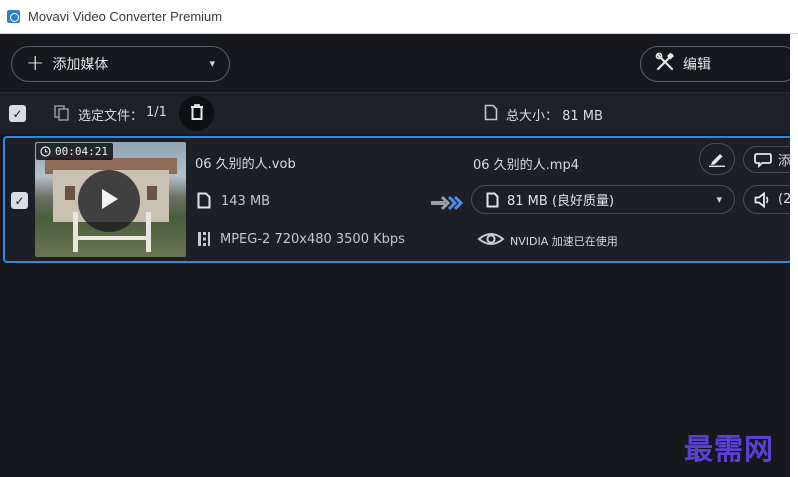 The width and height of the screenshot is (798, 477). I want to click on window-title: Movavi Video Converter Premium, so click(125, 16).